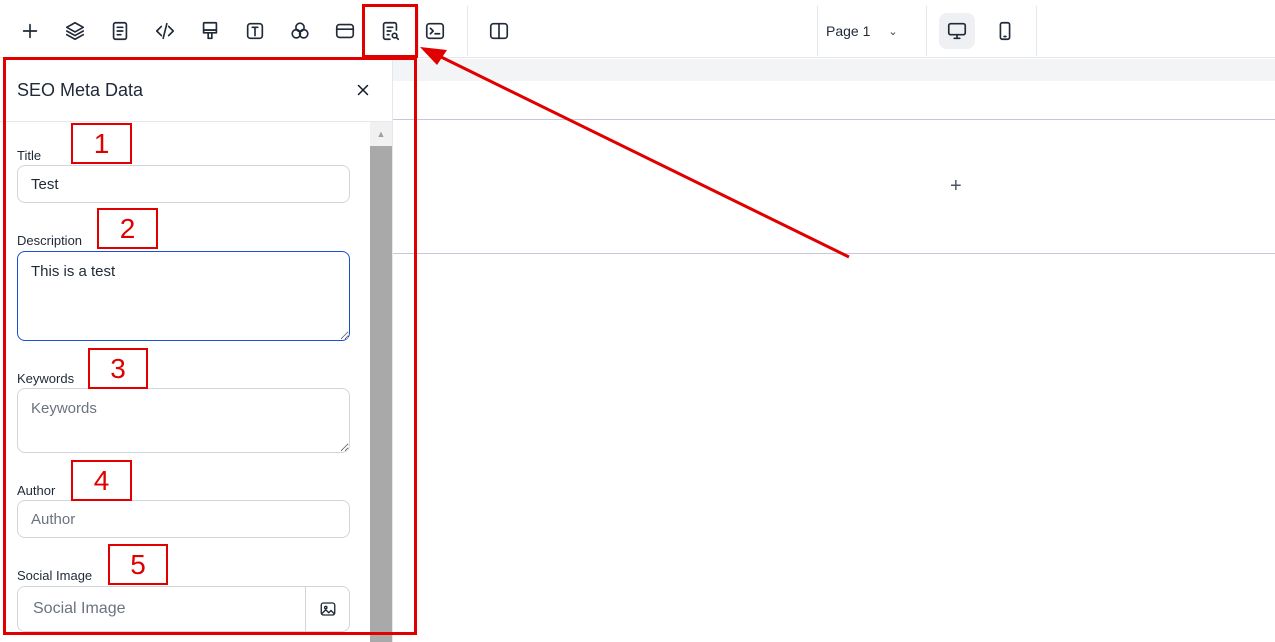 The image size is (1275, 642). I want to click on annotation-number-1: 1, so click(101, 143).